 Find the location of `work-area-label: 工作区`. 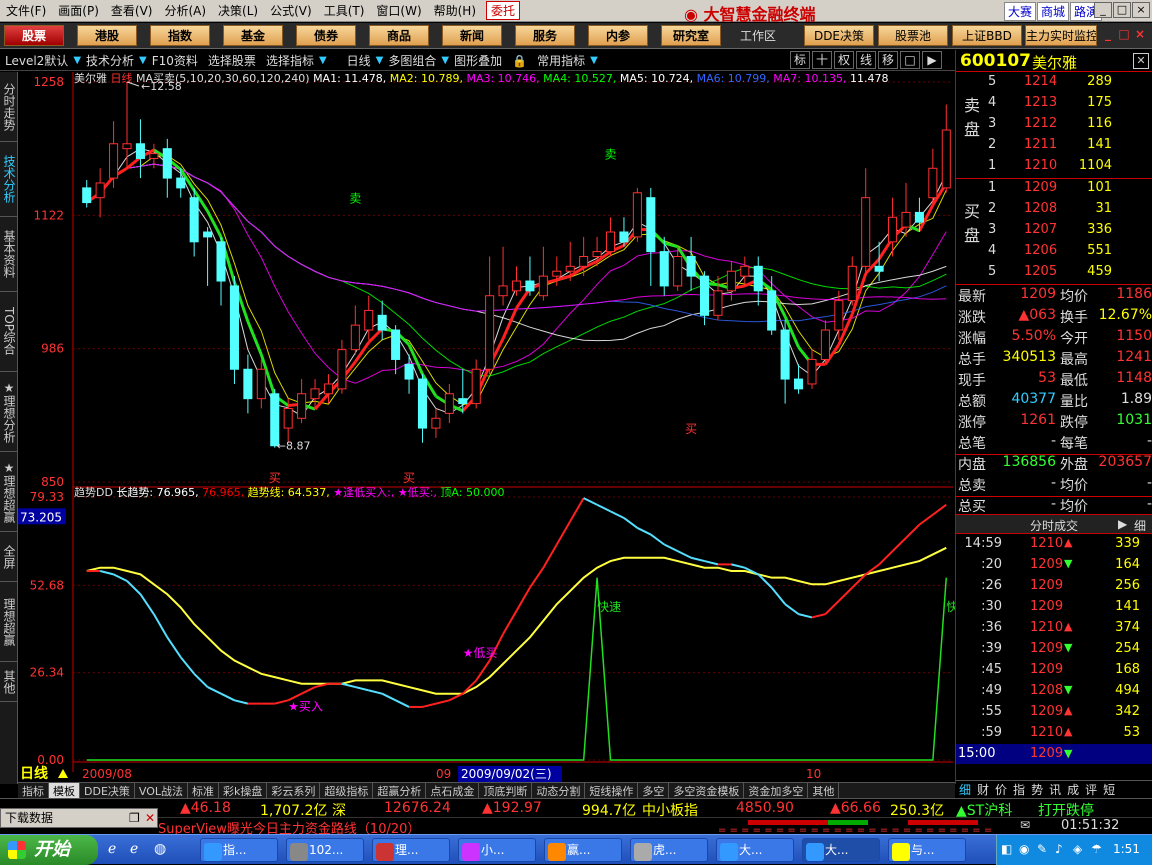

work-area-label: 工作区 is located at coordinates (758, 35).